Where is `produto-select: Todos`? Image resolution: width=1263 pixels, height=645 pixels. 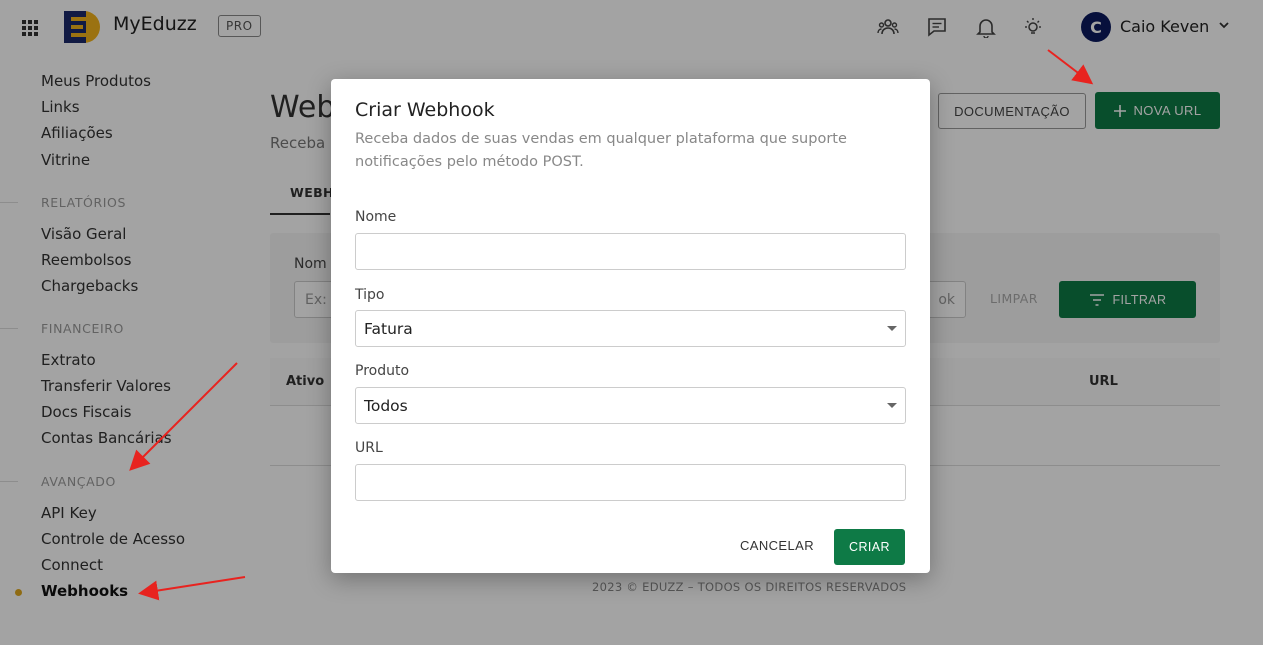
produto-select: Todos is located at coordinates (630, 405).